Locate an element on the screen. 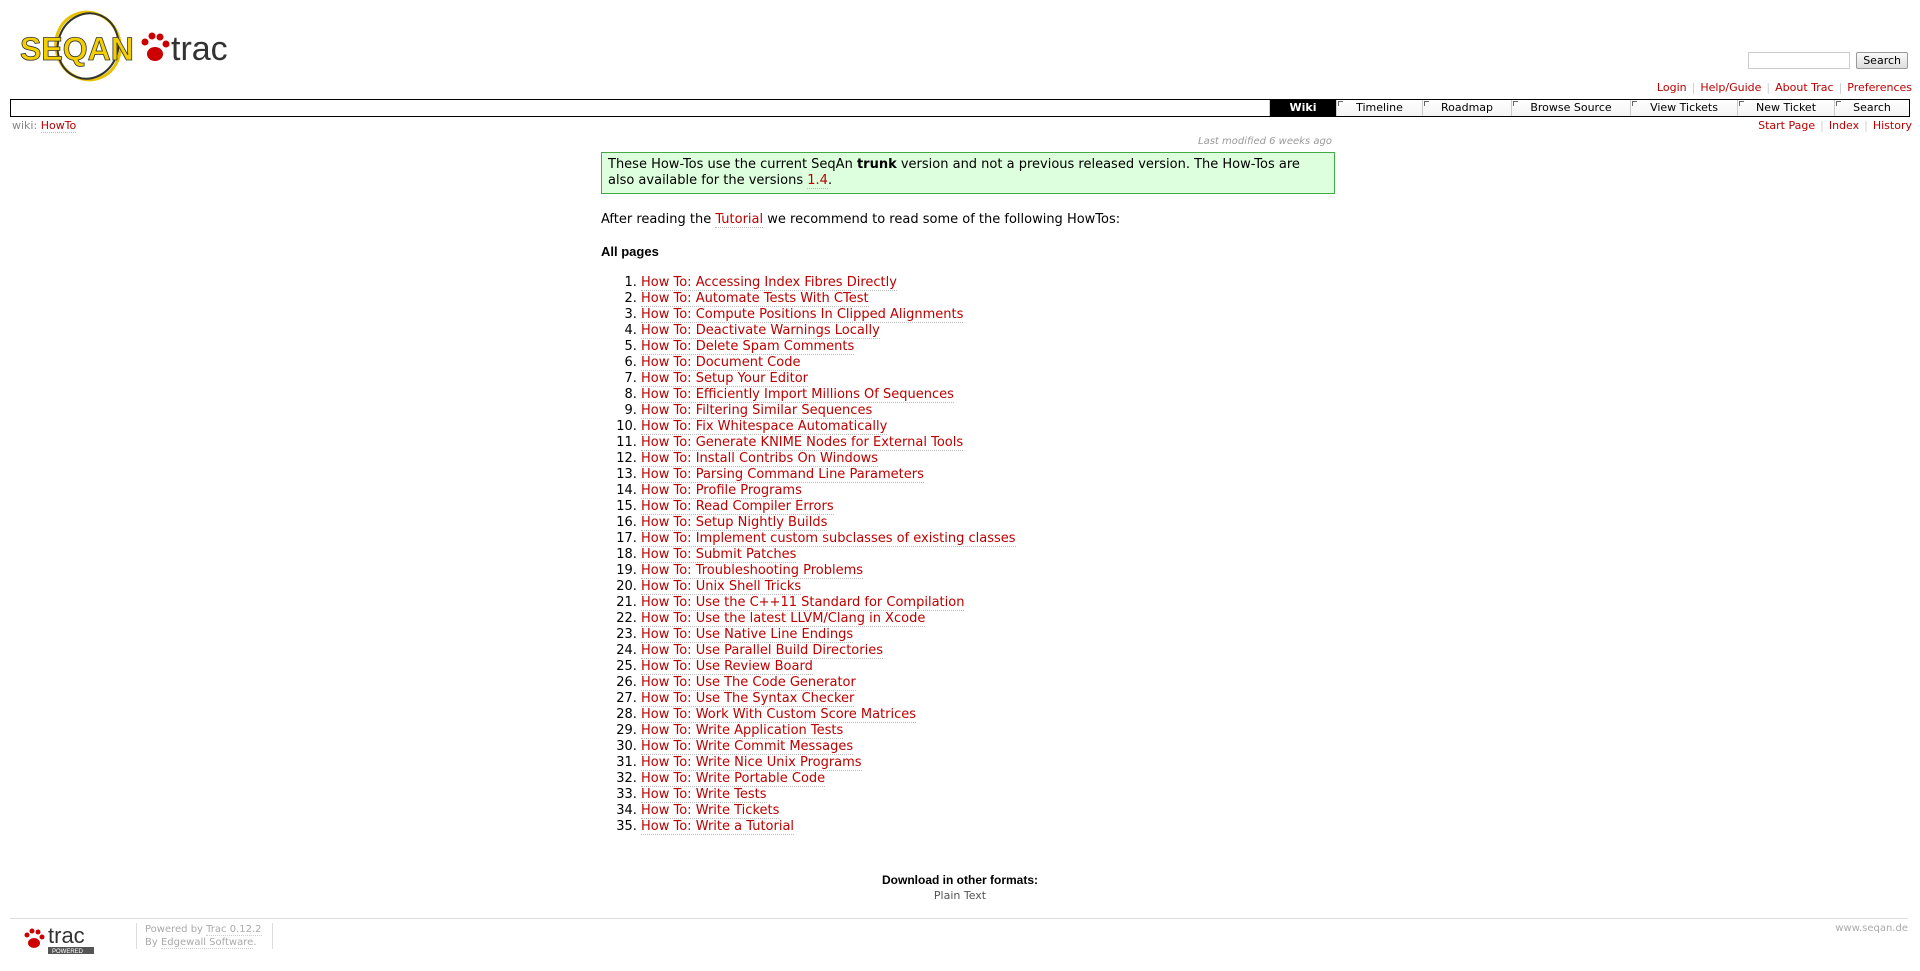 The image size is (1920, 971). howto-link: How To: Read Compiler Errors is located at coordinates (737, 507).